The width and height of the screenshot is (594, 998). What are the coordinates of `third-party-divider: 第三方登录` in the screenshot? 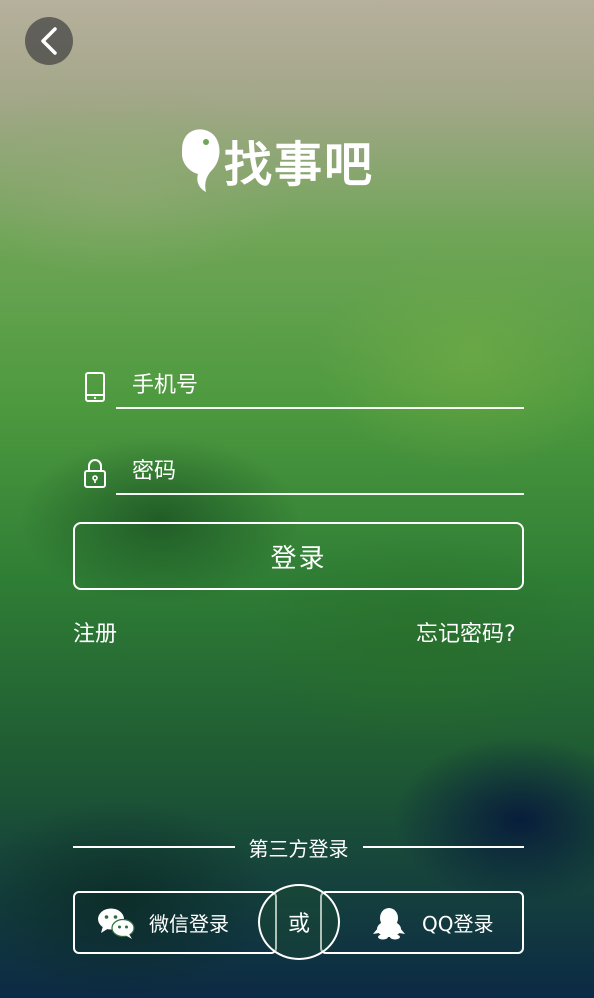 It's located at (298, 847).